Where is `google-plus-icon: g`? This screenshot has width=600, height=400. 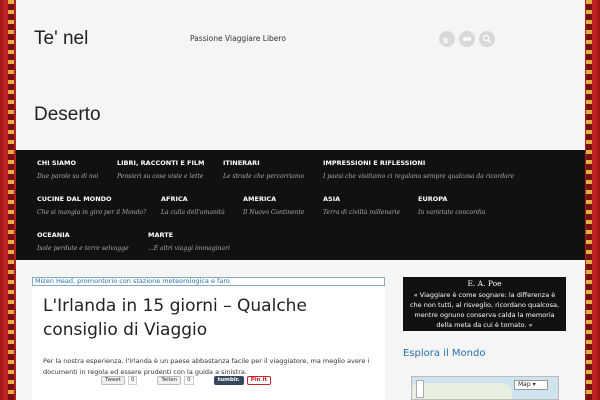 google-plus-icon: g is located at coordinates (447, 39).